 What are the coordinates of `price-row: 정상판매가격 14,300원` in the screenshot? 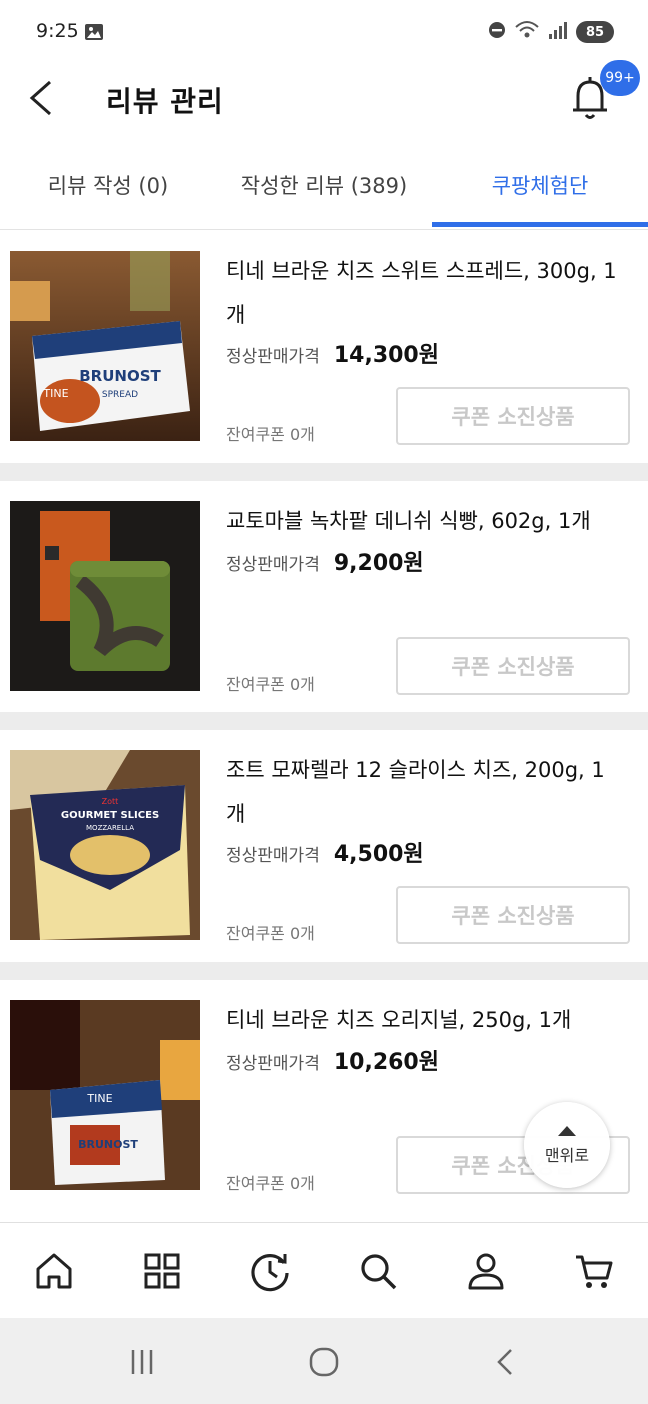 It's located at (332, 353).